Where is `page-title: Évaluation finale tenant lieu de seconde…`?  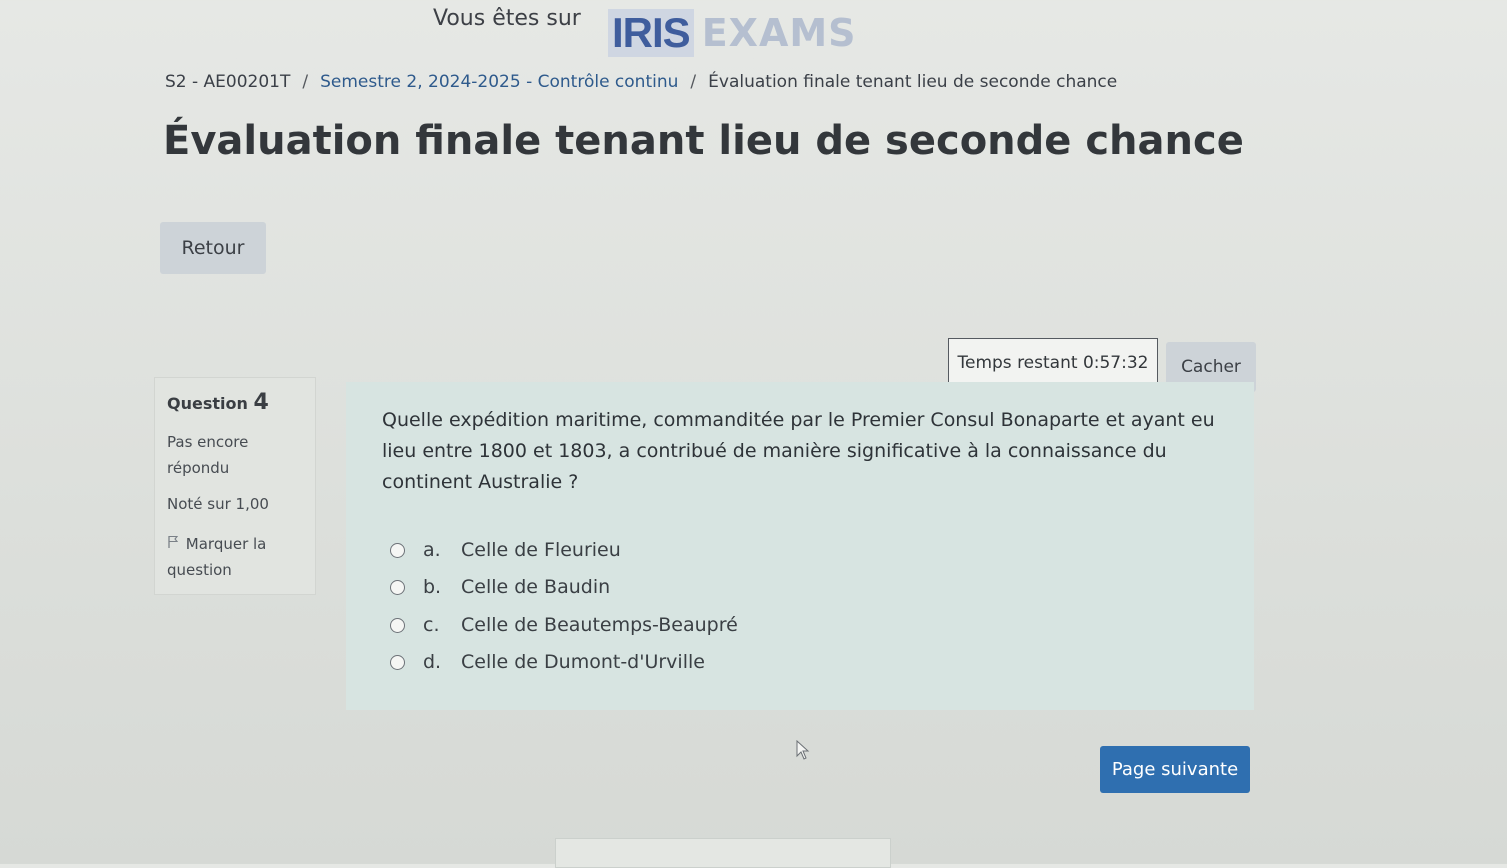 page-title: Évaluation finale tenant lieu de seconde… is located at coordinates (703, 141).